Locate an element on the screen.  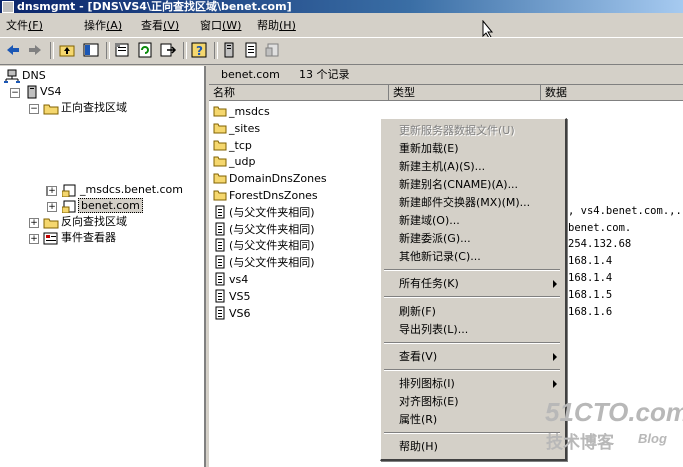
properties-icon is located at coordinates (122, 50).